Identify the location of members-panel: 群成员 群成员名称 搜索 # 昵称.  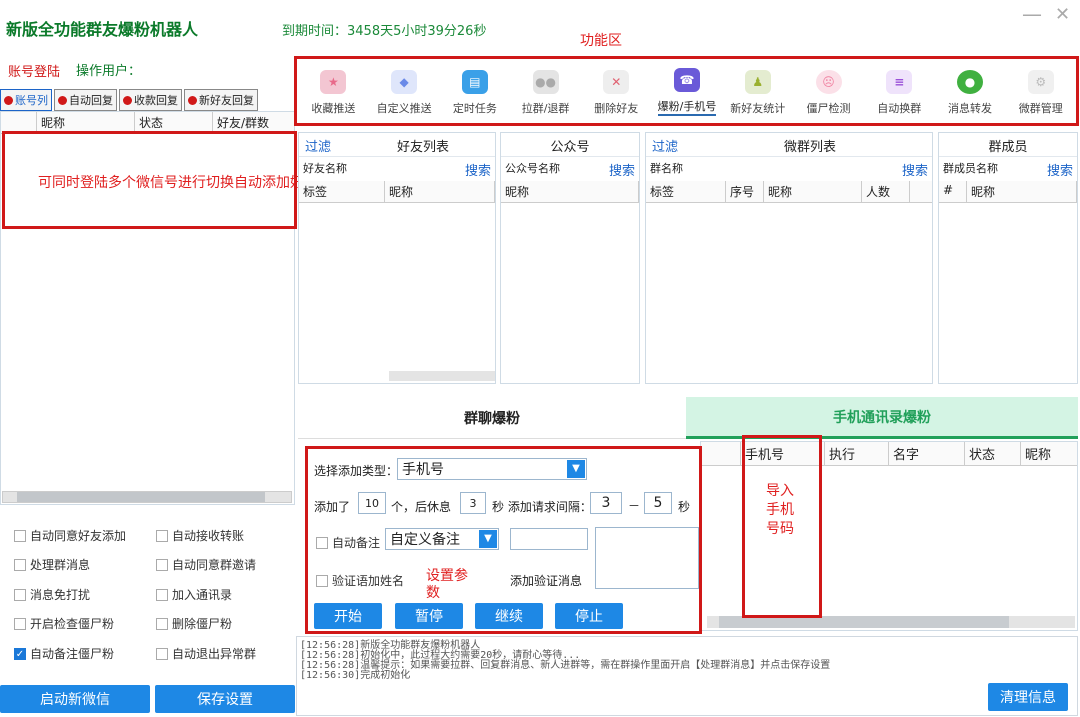
(1008, 258).